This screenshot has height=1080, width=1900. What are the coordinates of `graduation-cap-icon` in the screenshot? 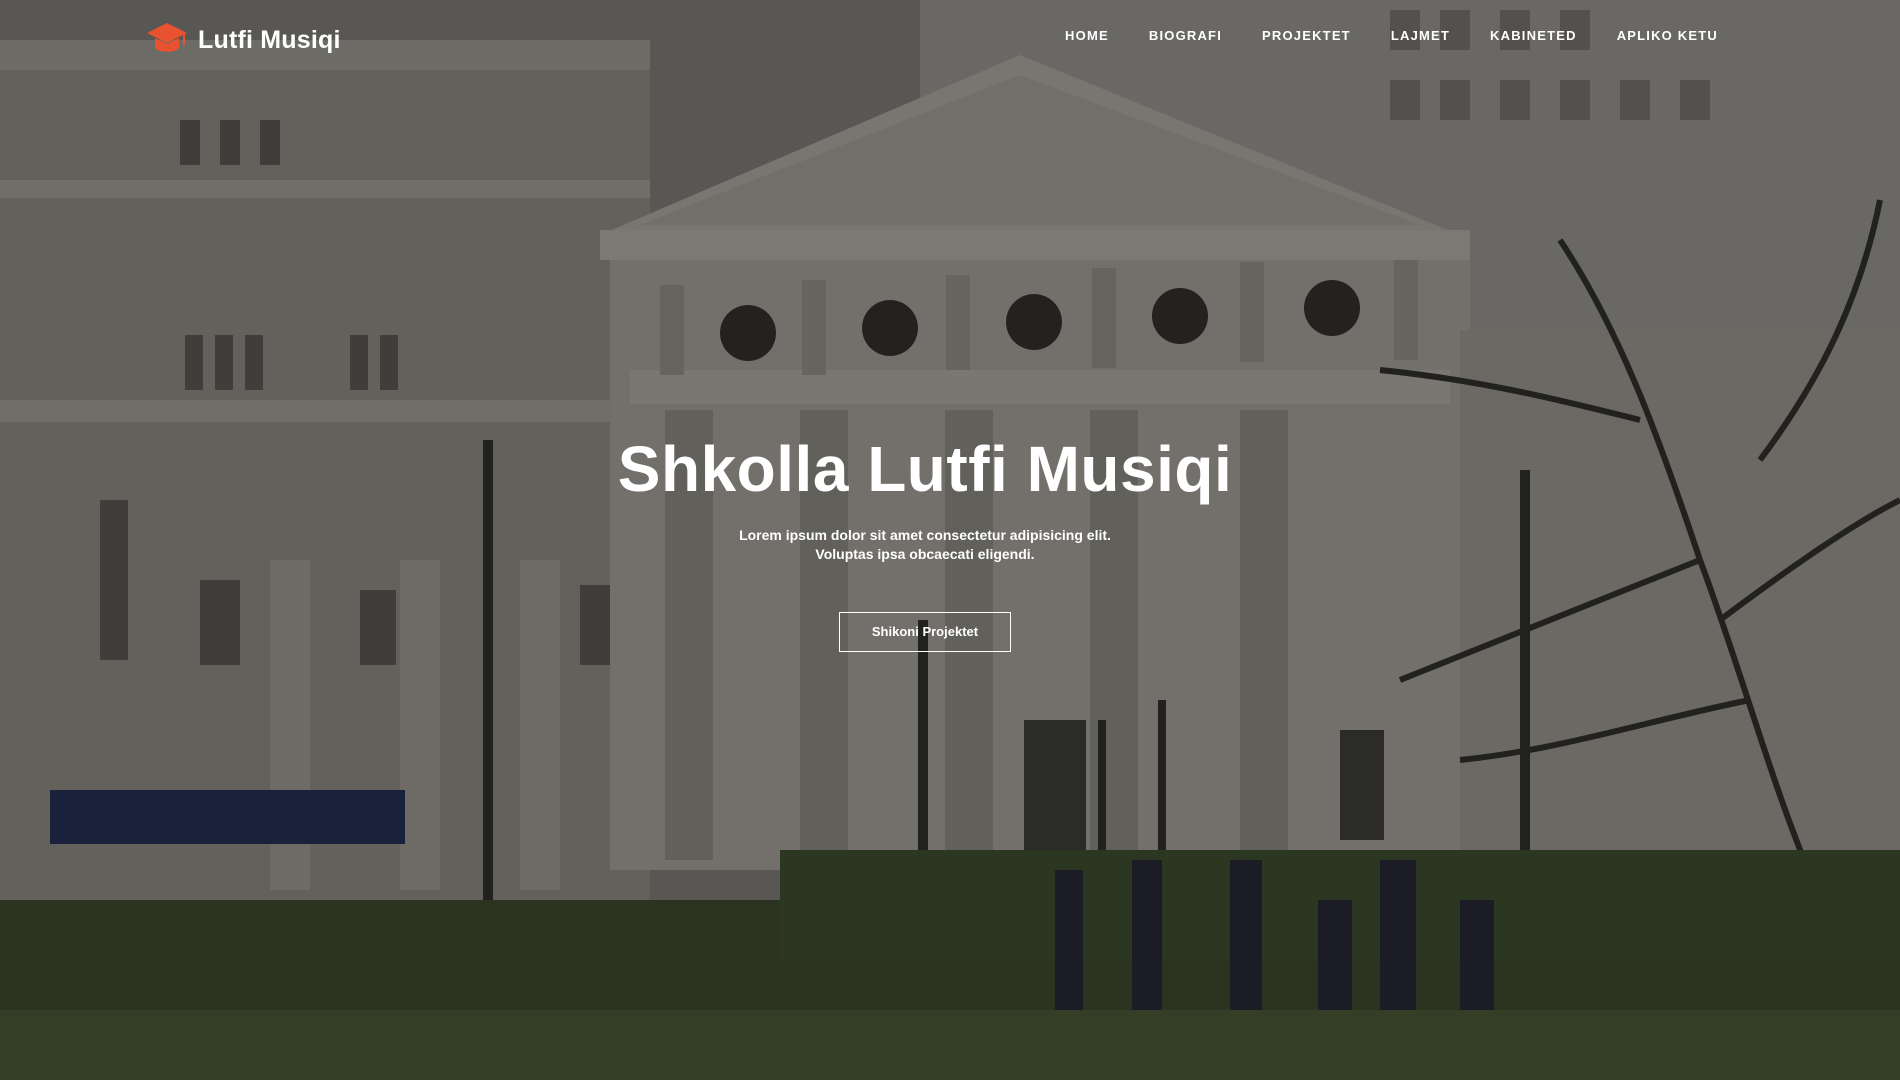 It's located at (167, 37).